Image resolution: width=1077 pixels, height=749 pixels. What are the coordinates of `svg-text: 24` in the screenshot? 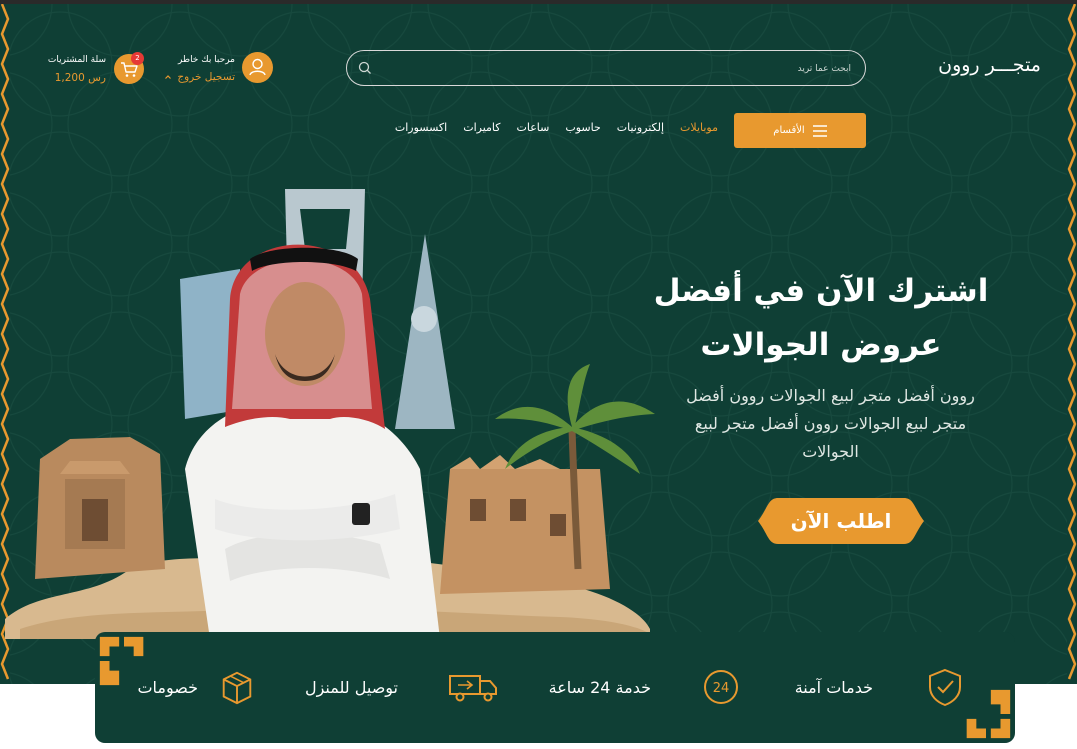 It's located at (721, 688).